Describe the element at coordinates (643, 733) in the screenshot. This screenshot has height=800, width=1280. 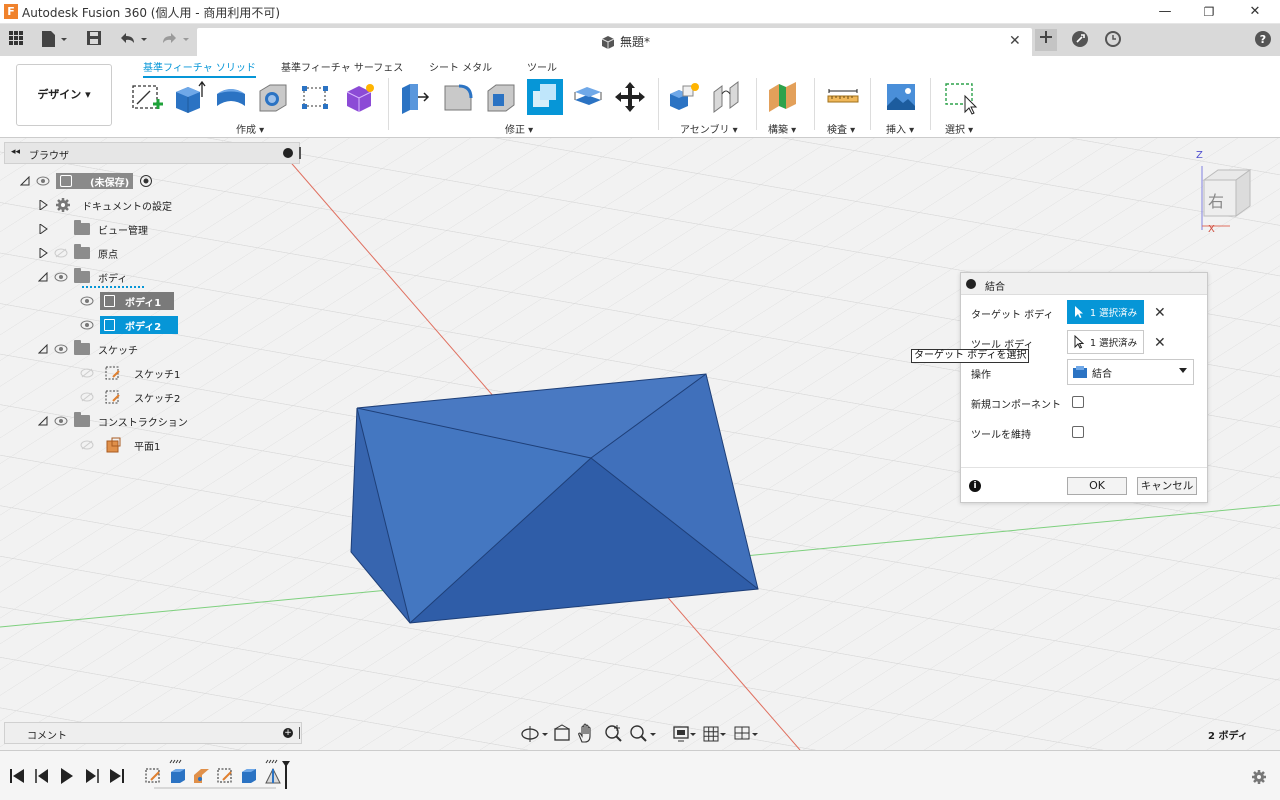
I see `fit-icon` at that location.